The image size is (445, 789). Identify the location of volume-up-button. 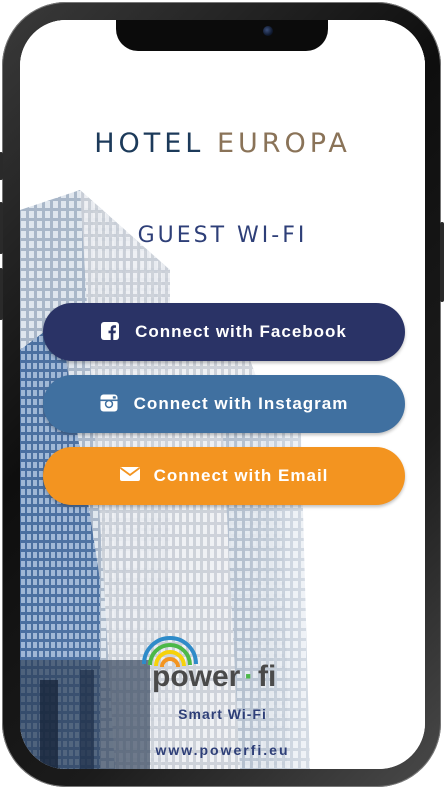
(1, 228).